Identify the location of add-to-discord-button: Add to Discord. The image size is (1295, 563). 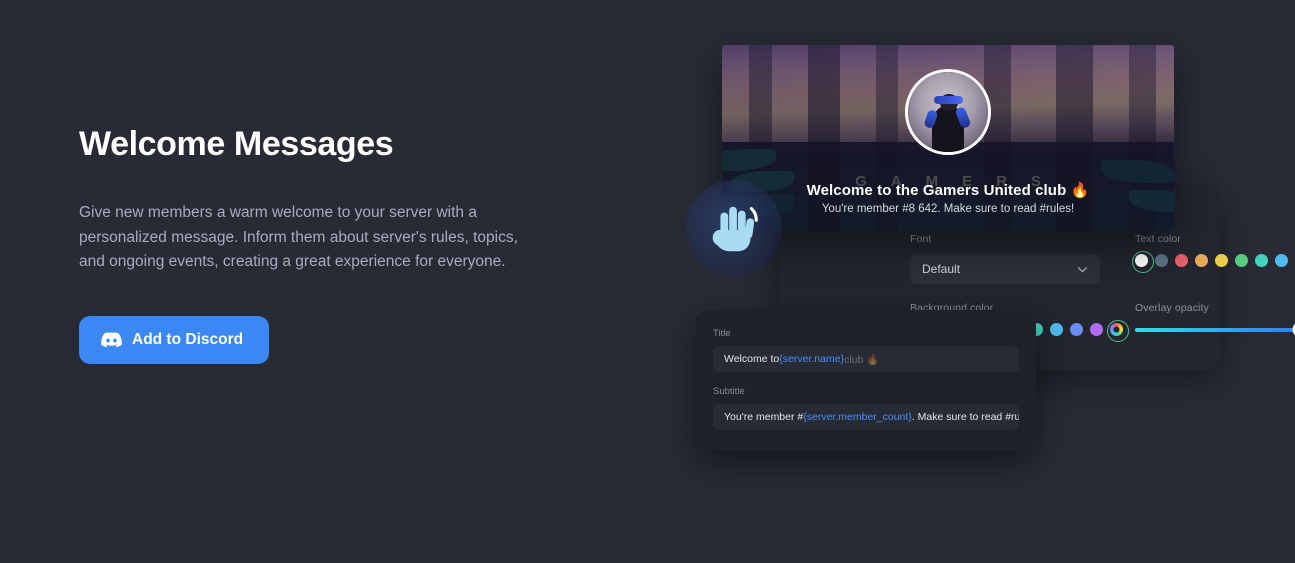
(174, 339).